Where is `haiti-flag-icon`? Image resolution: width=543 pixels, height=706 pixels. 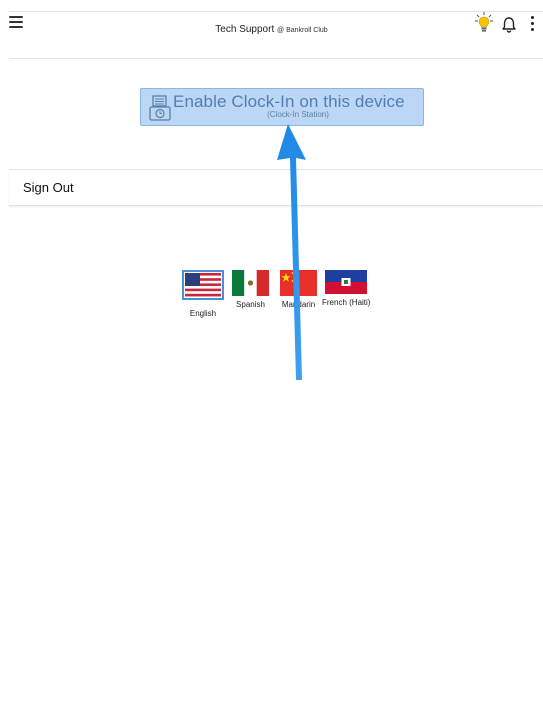 haiti-flag-icon is located at coordinates (346, 282).